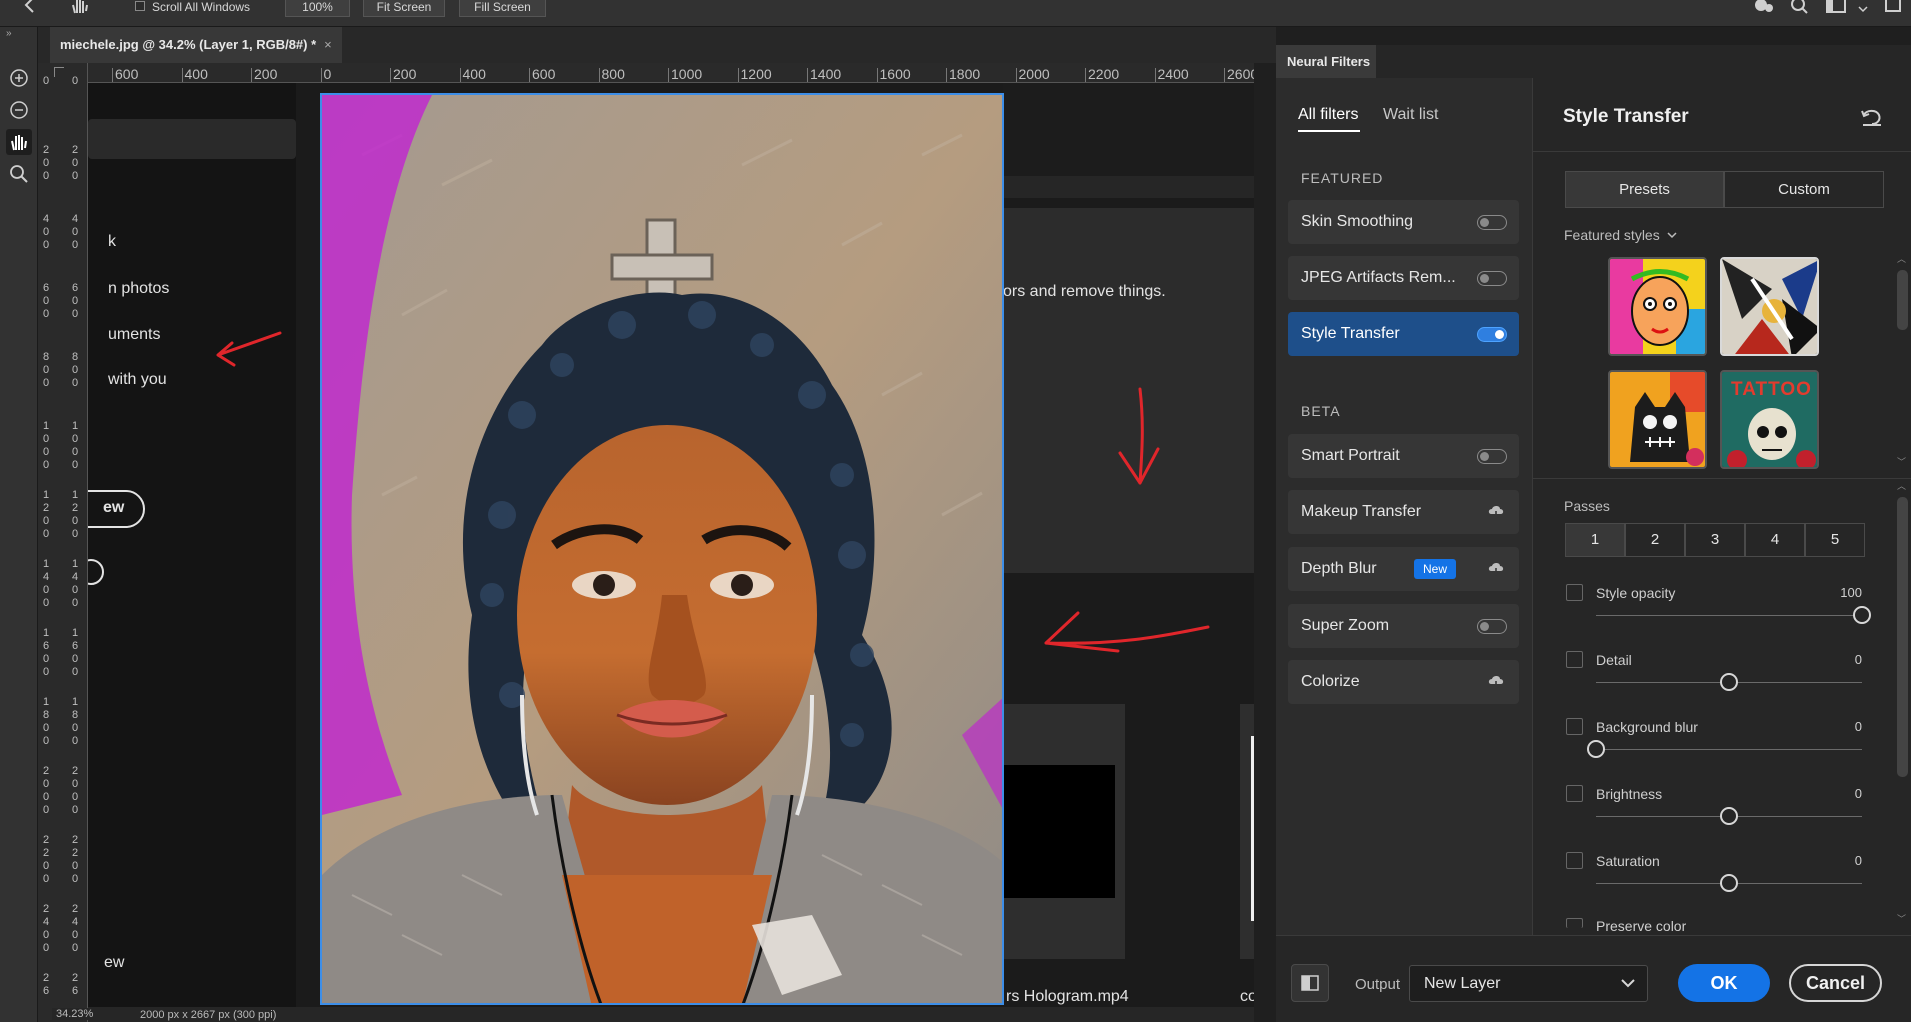 This screenshot has width=1911, height=1022. I want to click on featured-styles-dropdown: Featured styles, so click(1620, 235).